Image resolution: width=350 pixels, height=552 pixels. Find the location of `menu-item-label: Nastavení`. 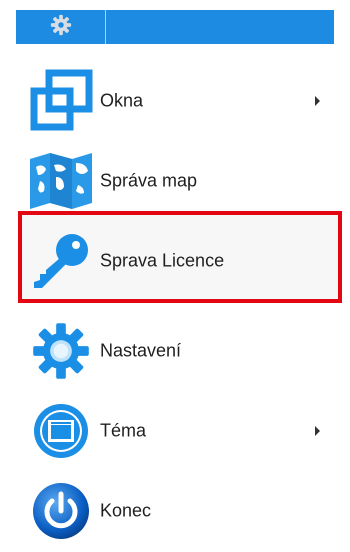

menu-item-label: Nastavení is located at coordinates (141, 350).